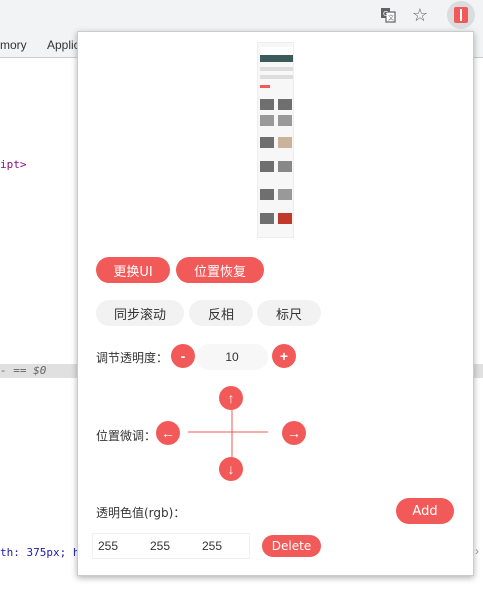  I want to click on rgb-b-input: 255, so click(223, 546).